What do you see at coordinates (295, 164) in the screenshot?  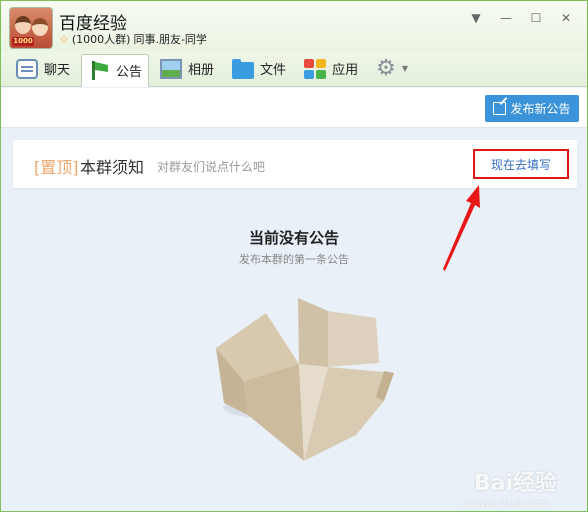 I see `pinned-notice-card: [置顶] 本群须知 对群友们说点什么吧 现在去填写` at bounding box center [295, 164].